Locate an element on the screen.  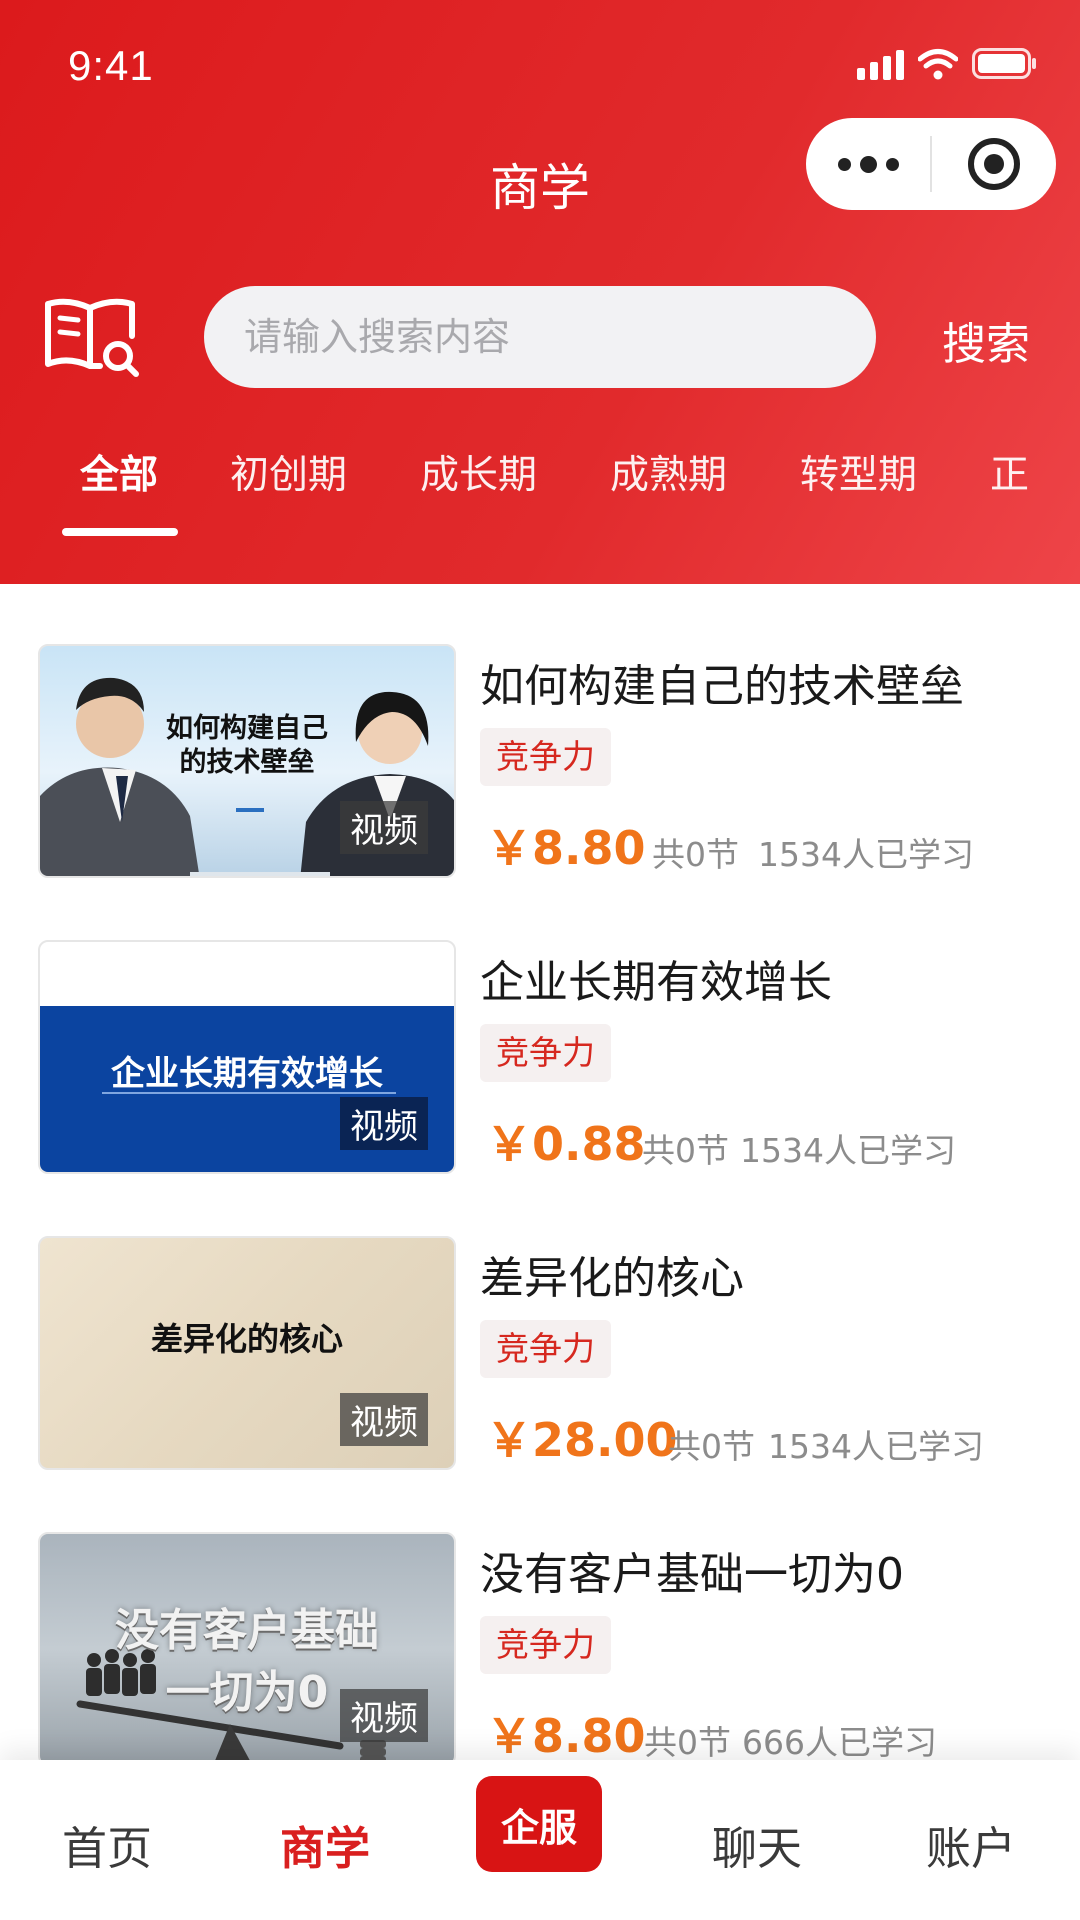
course-thumbnail: 没有客户基础 一切为0 视频 is located at coordinates (247, 1646).